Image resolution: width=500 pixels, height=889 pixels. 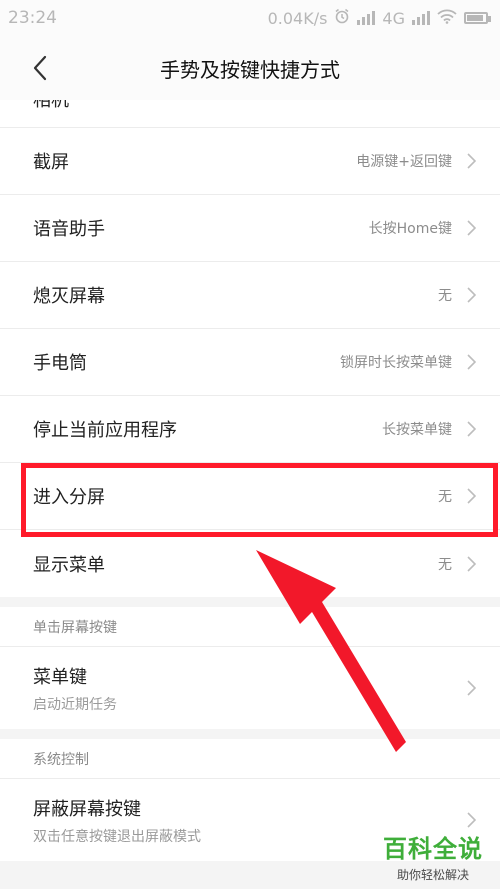 What do you see at coordinates (250, 563) in the screenshot?
I see `row-show-menu: 显示菜单 无` at bounding box center [250, 563].